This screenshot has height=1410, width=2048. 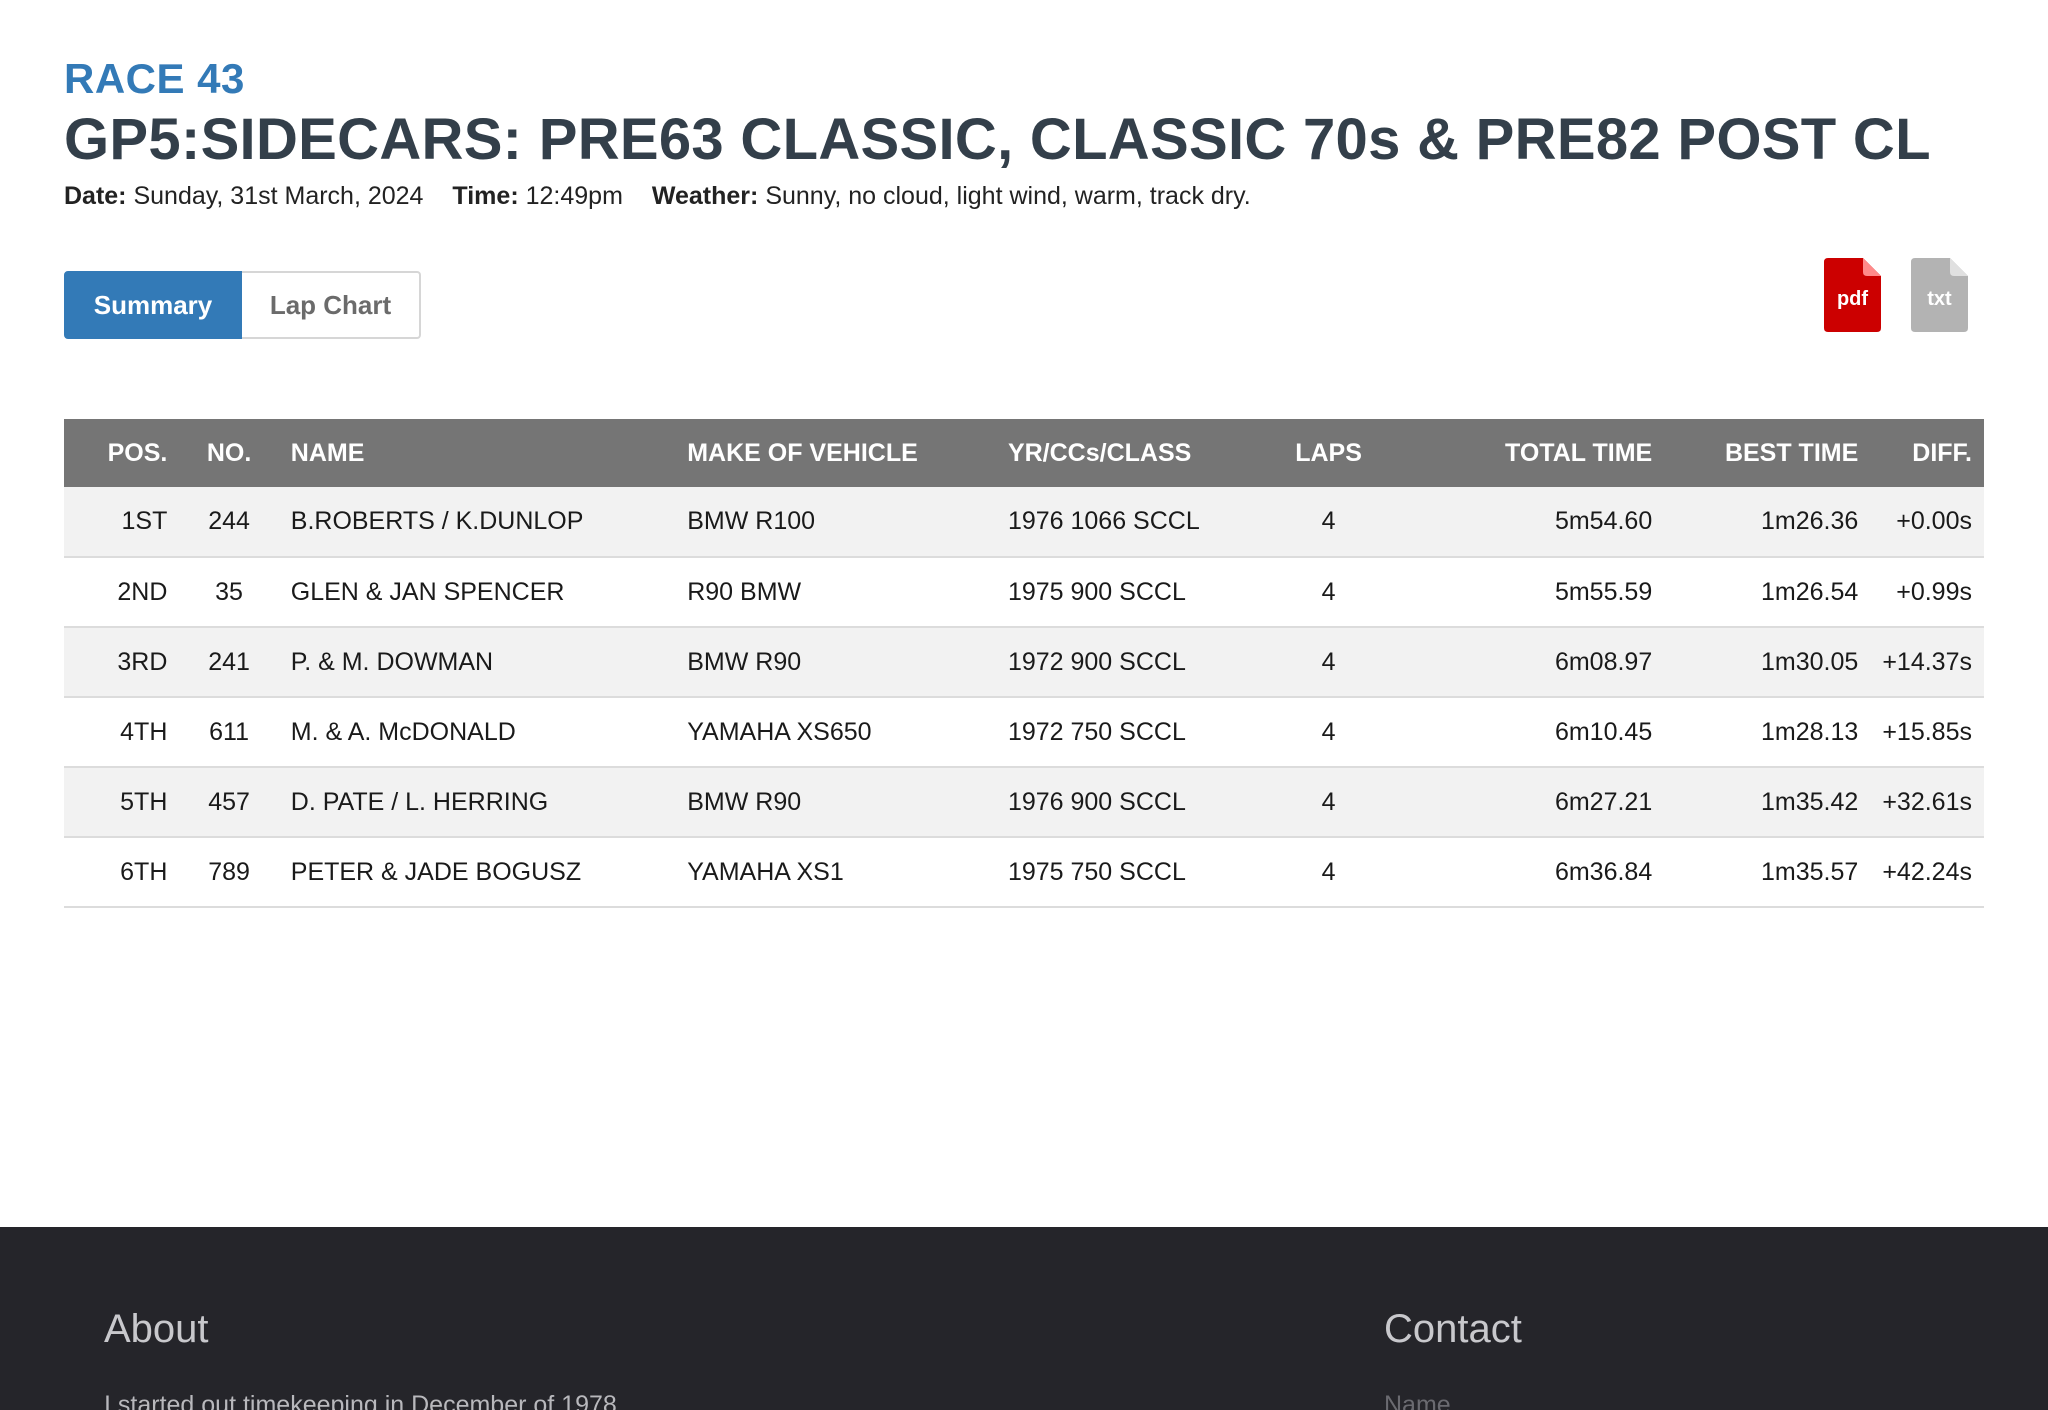 I want to click on rider-name-link: B.ROBERTS / K.DUNLOP, so click(x=477, y=522).